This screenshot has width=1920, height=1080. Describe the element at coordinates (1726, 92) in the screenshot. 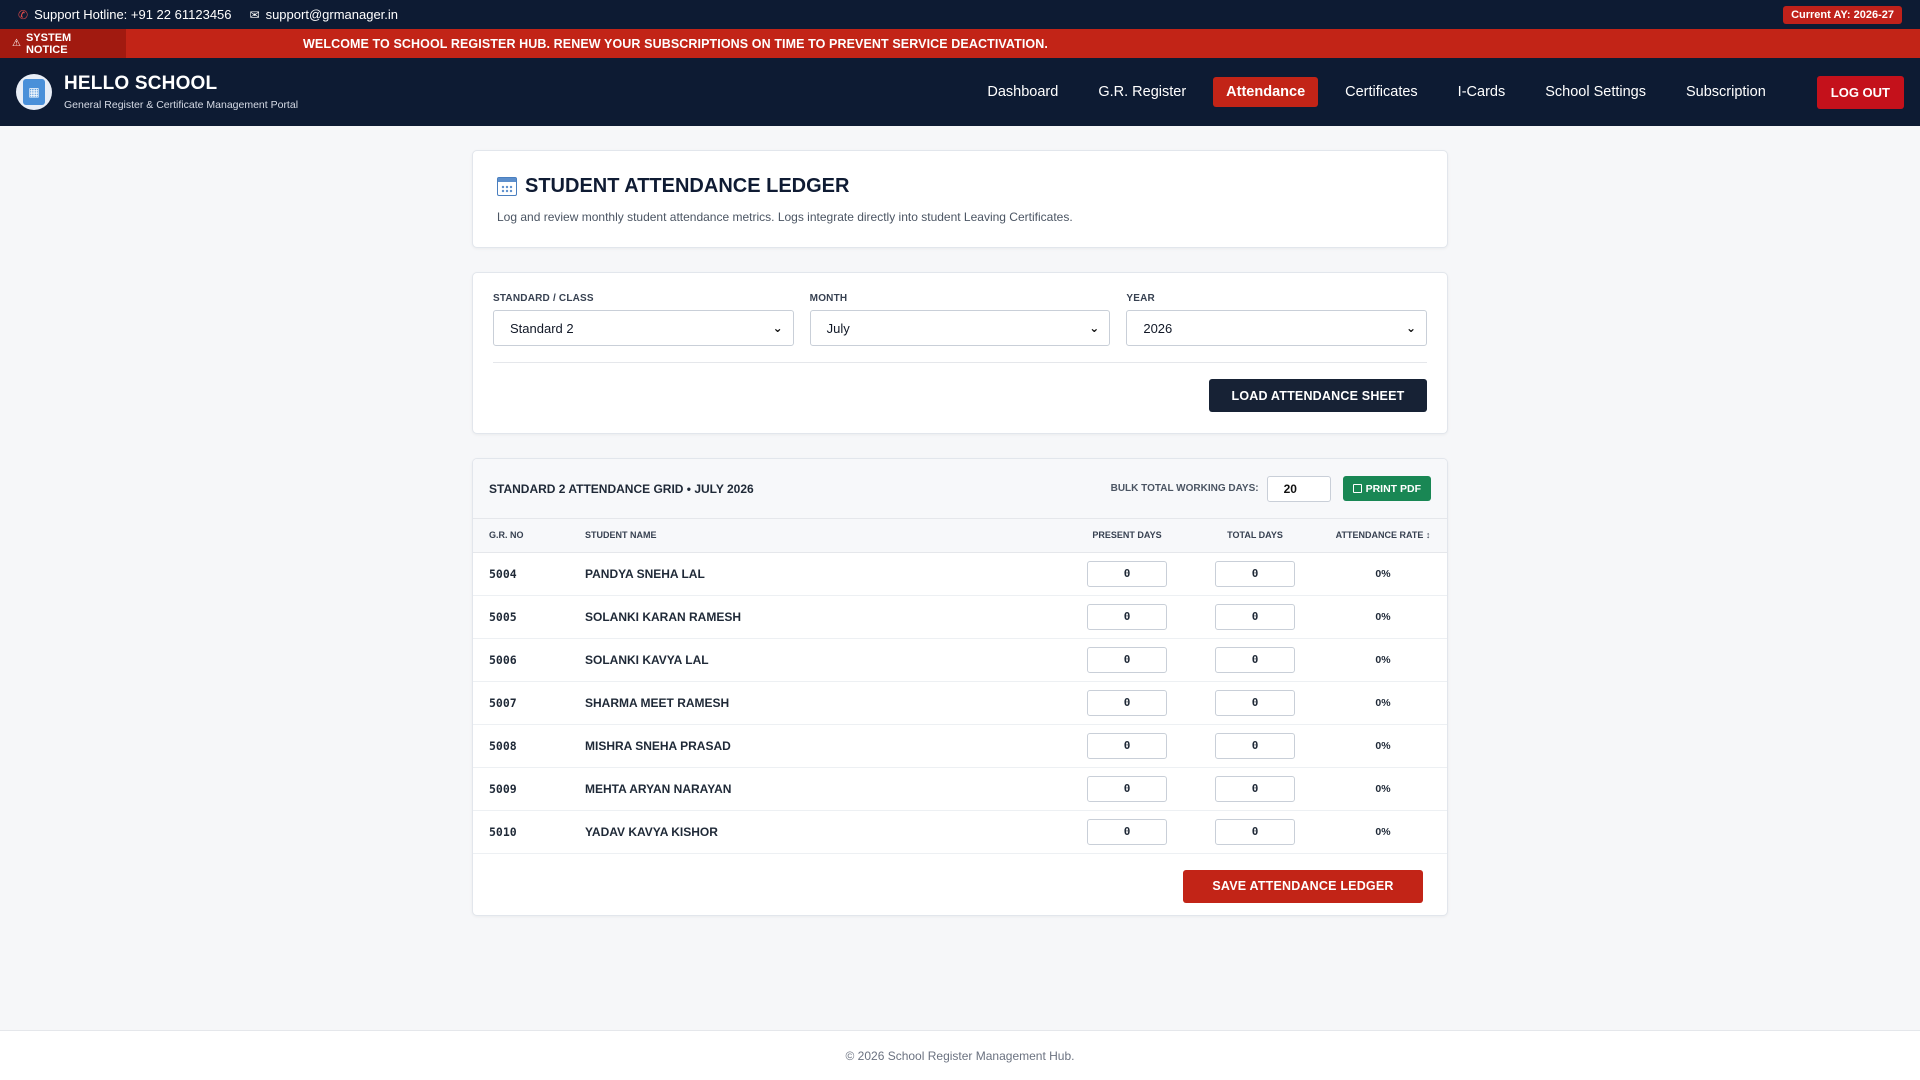

I see `nav-subscription: Subscription` at that location.